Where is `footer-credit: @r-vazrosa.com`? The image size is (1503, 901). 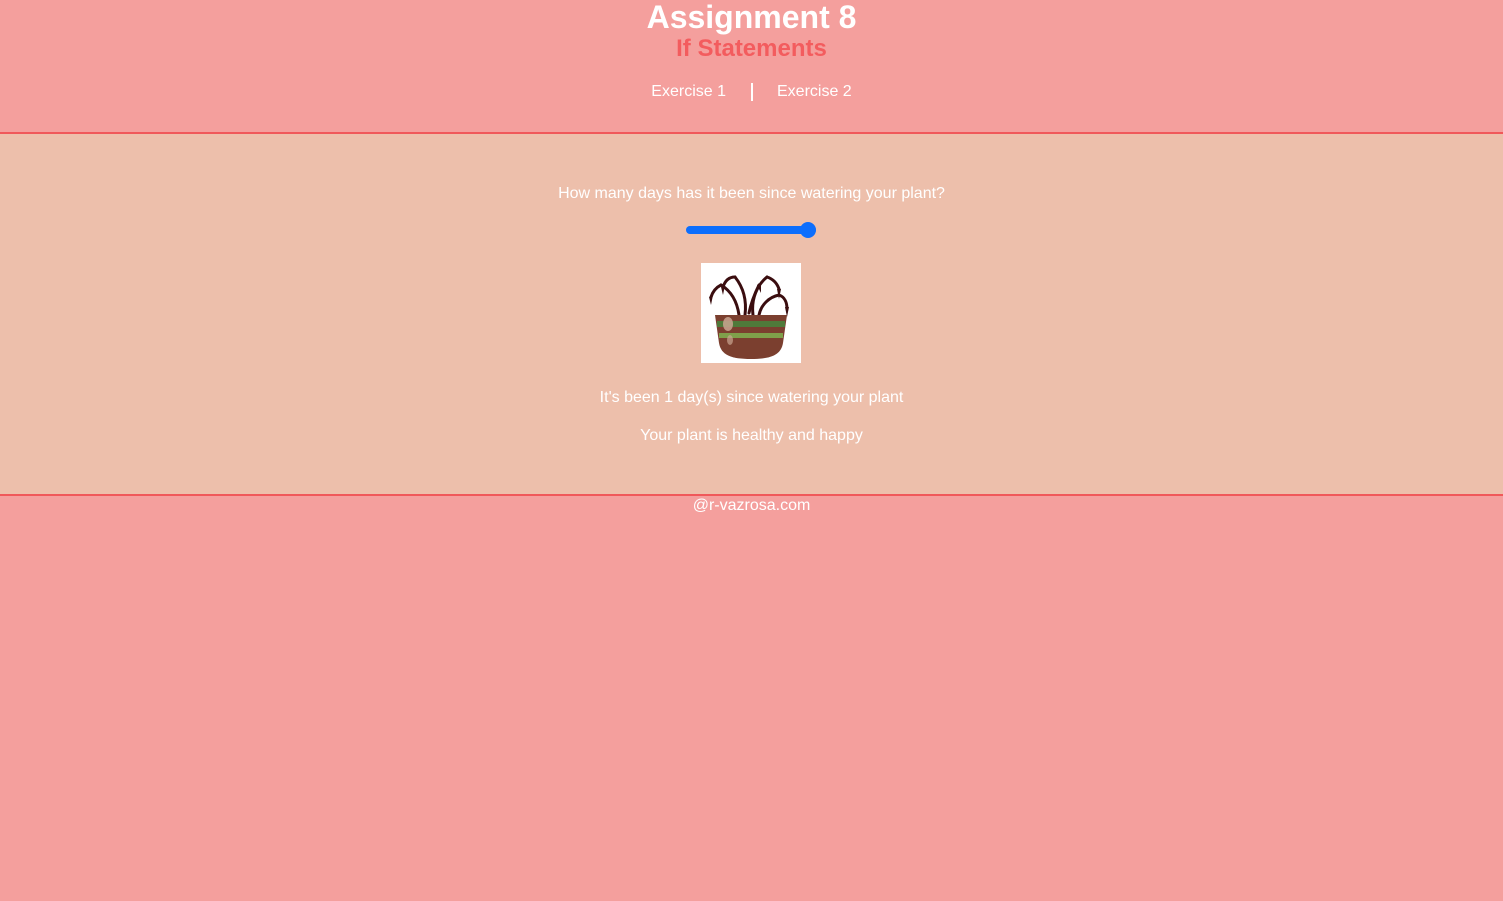
footer-credit: @r-vazrosa.com is located at coordinates (751, 505).